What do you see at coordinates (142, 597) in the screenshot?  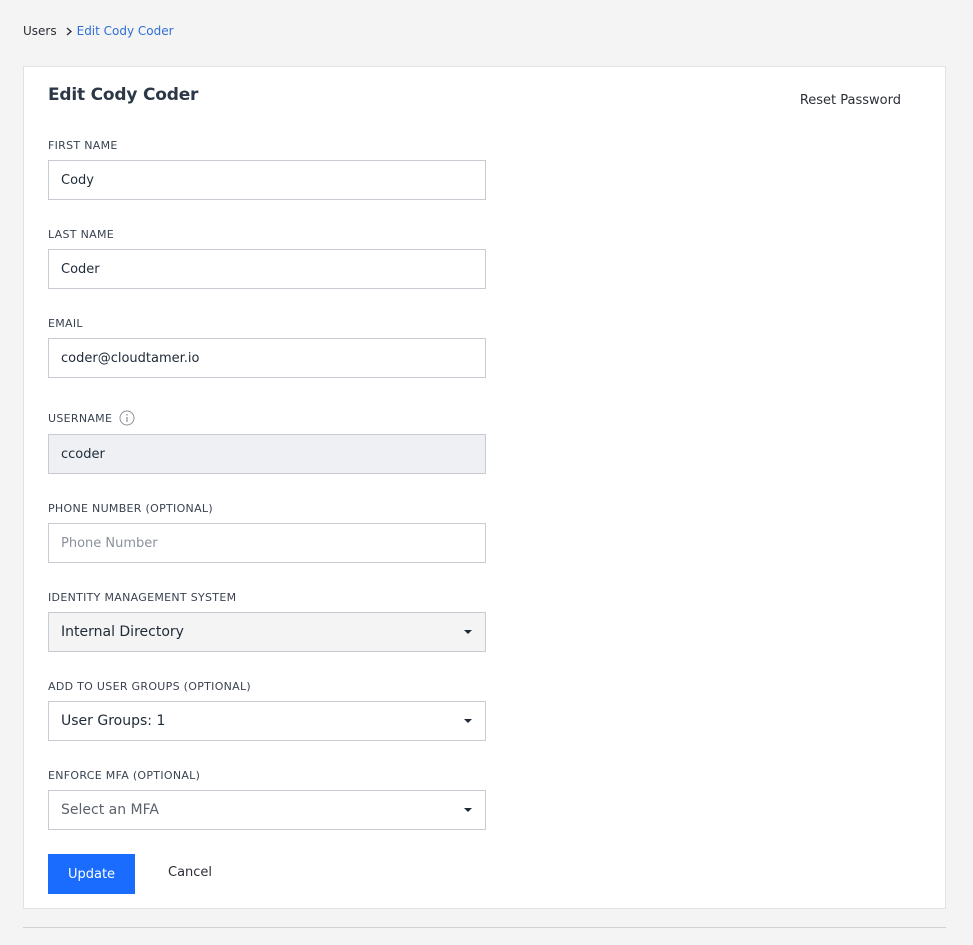 I see `ims-label: IDENTITY MANAGEMENT SYSTEM` at bounding box center [142, 597].